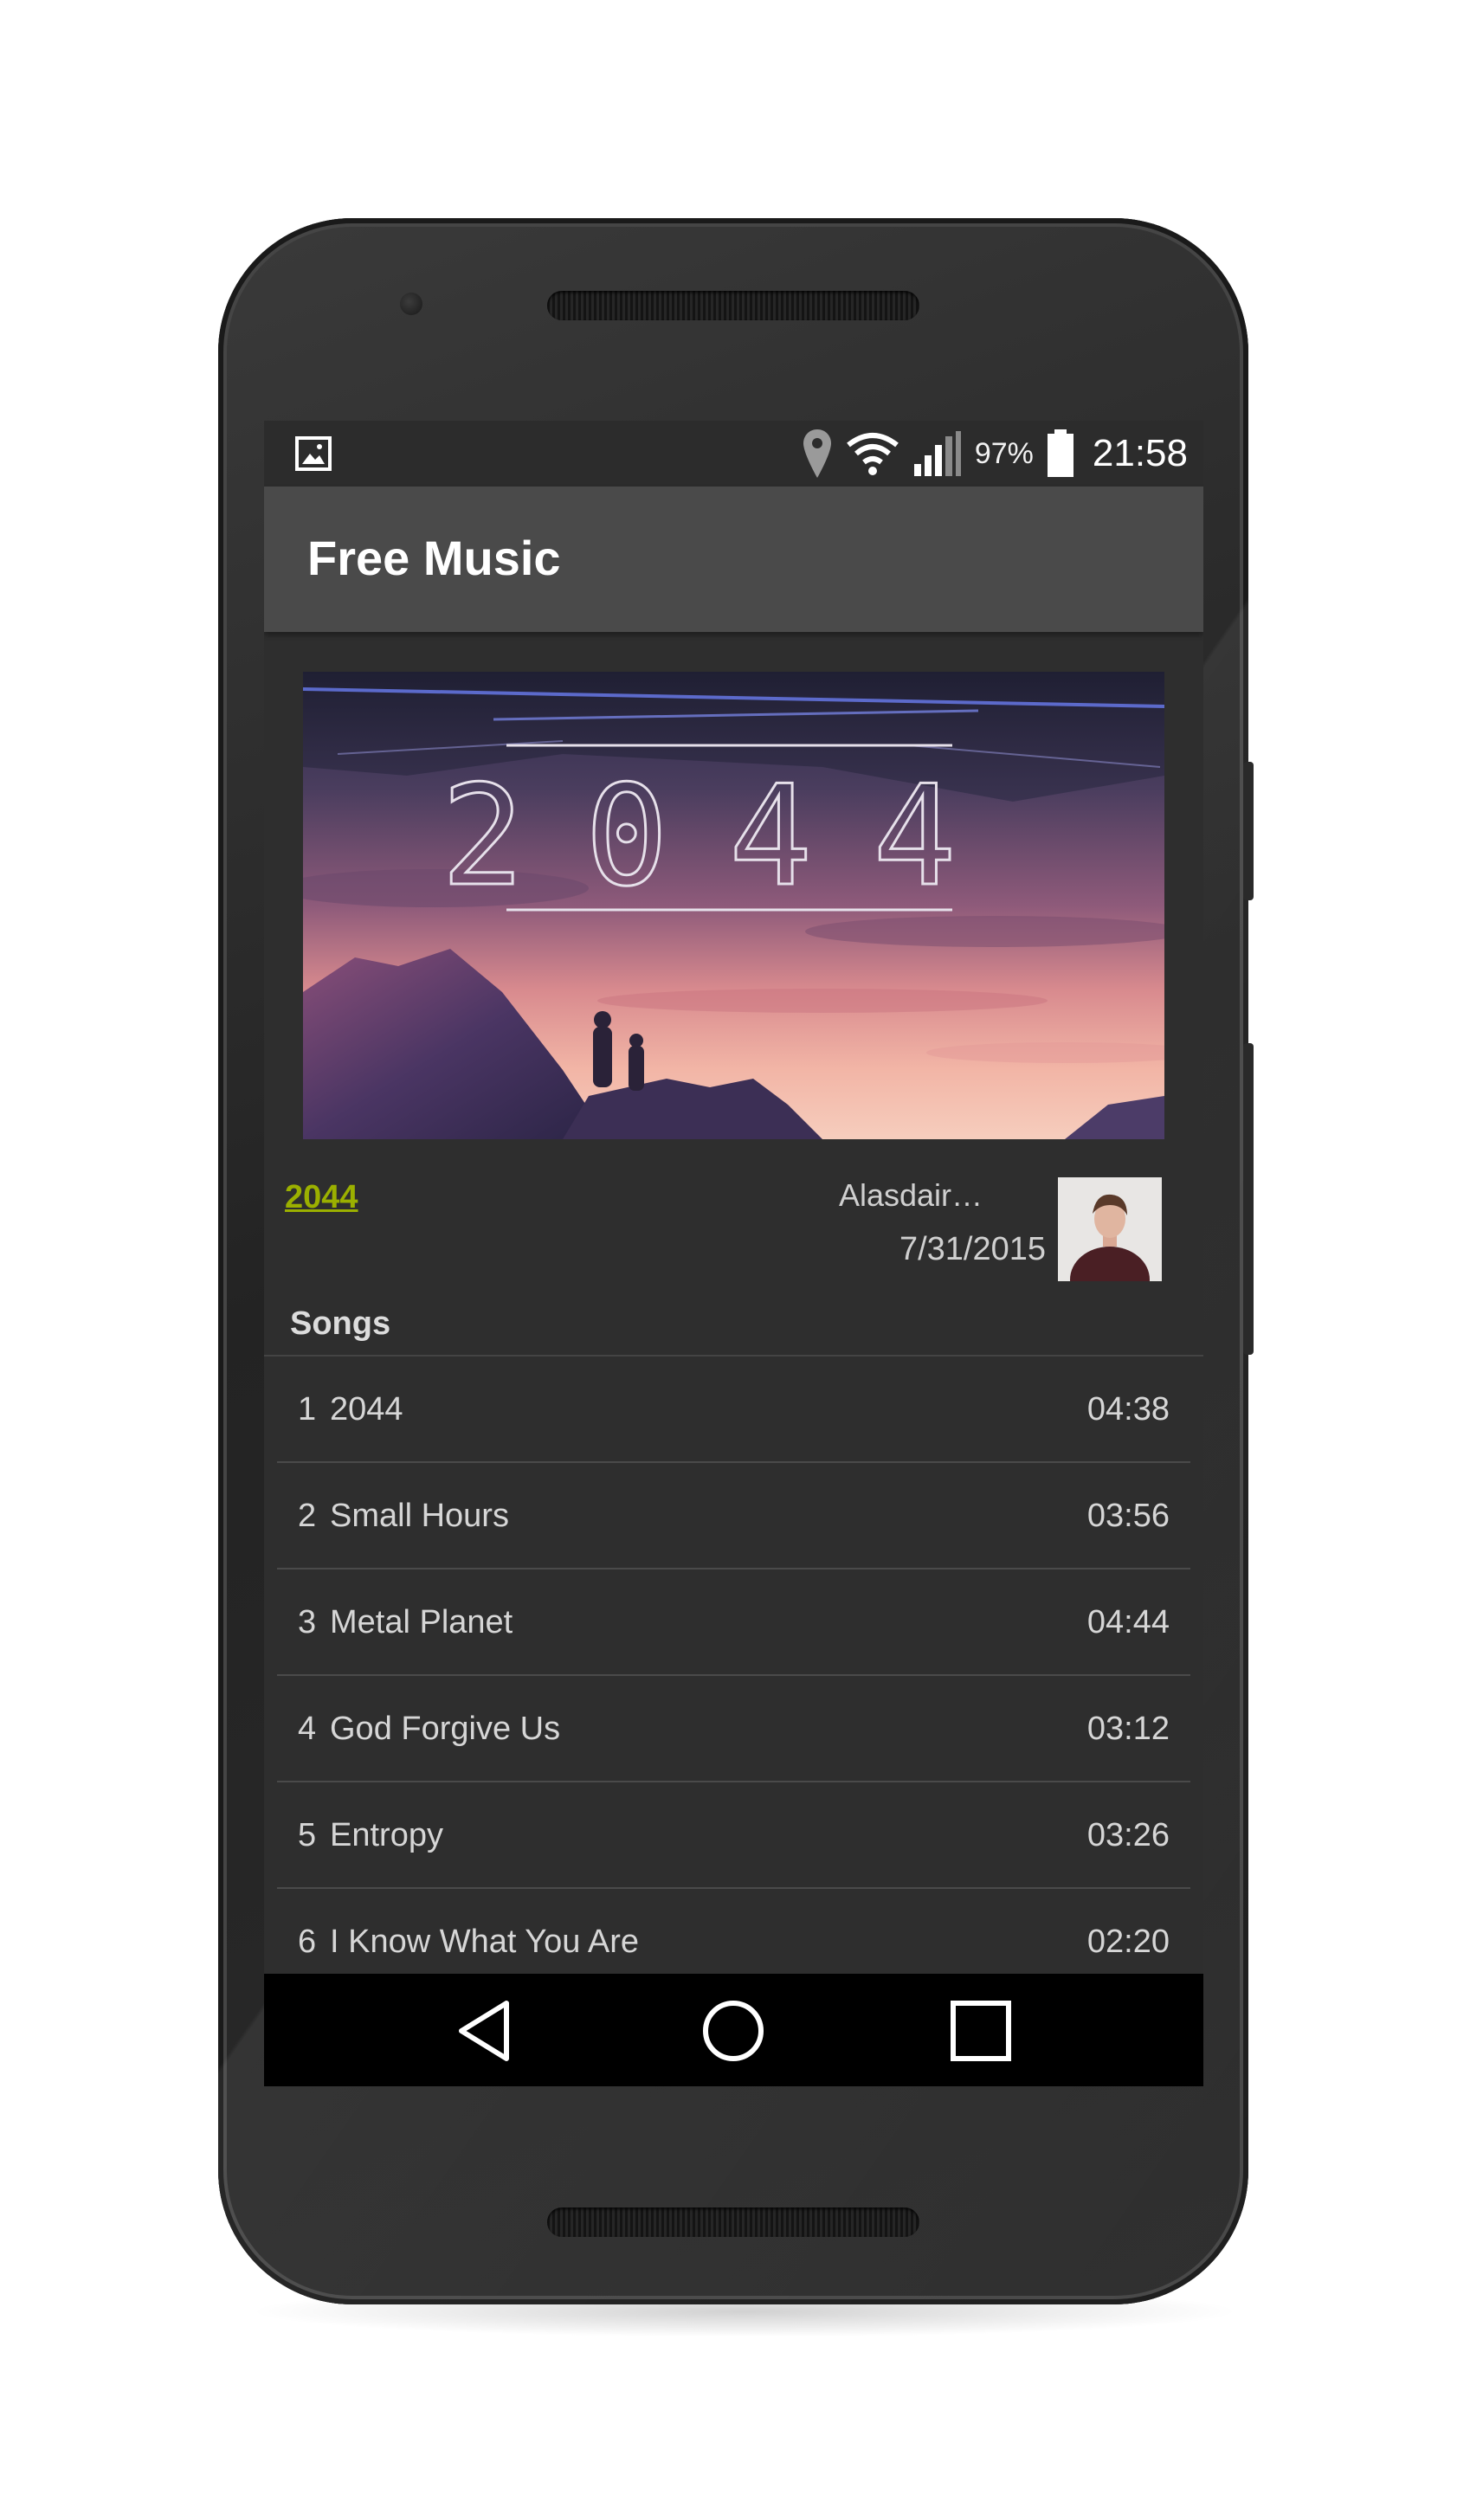 The image size is (1470, 2520). I want to click on system-navigation-bar, so click(733, 2030).